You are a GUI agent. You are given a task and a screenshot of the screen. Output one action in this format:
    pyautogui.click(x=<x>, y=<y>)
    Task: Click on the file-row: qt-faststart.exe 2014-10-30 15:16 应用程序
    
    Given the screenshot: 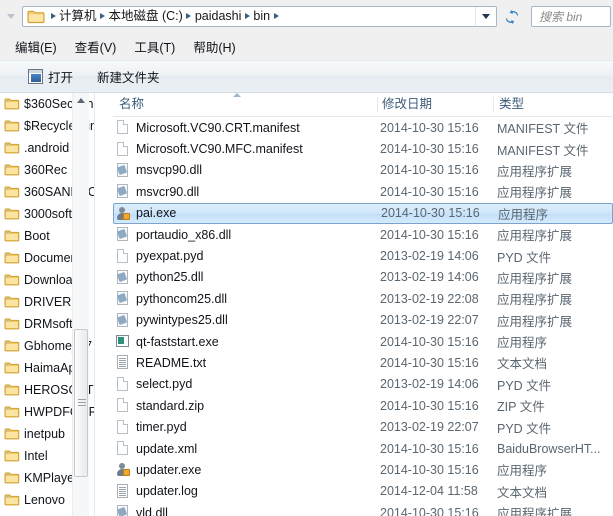 What is the action you would take?
    pyautogui.click(x=363, y=341)
    